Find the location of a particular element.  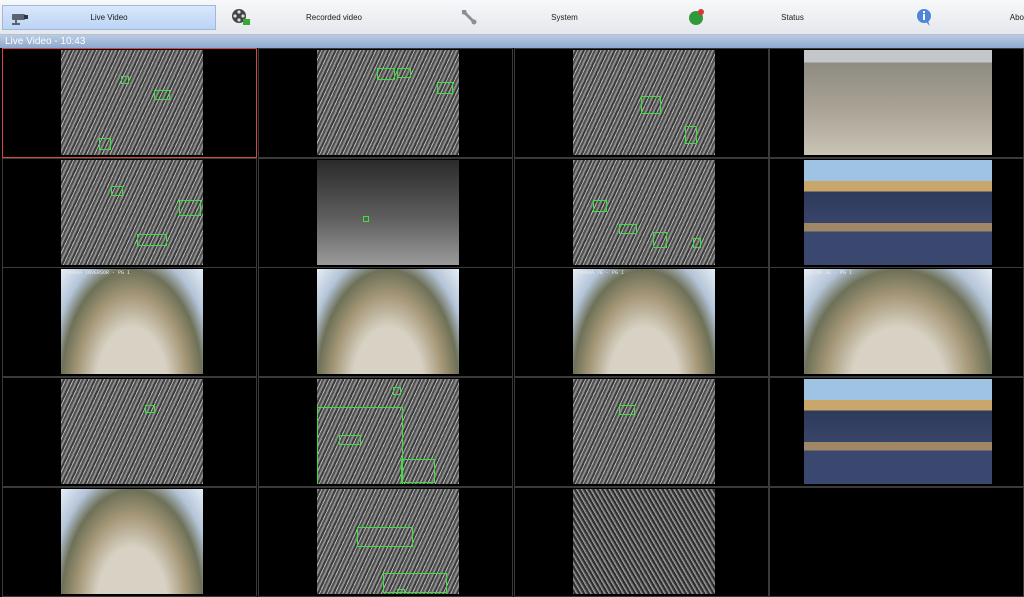

tab-label: Recorded video is located at coordinates (334, 17).